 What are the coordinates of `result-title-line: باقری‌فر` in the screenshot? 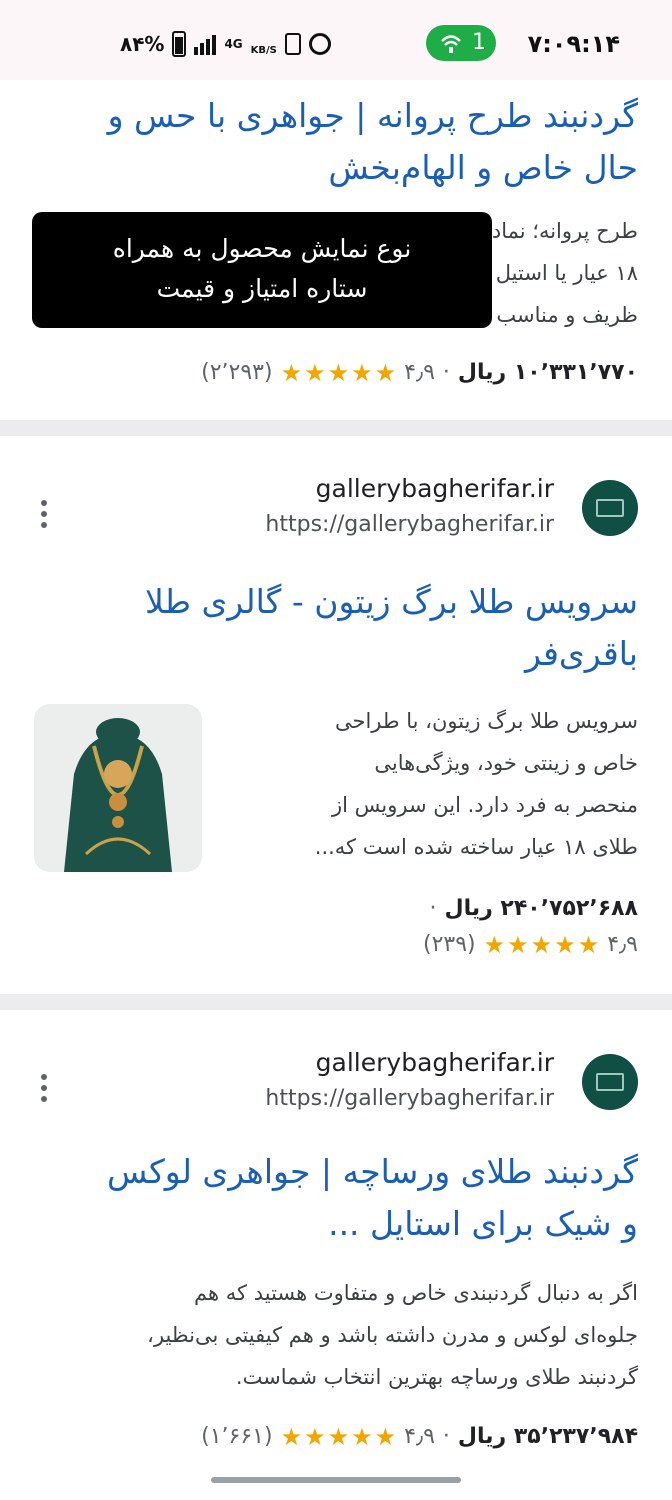 It's located at (581, 653).